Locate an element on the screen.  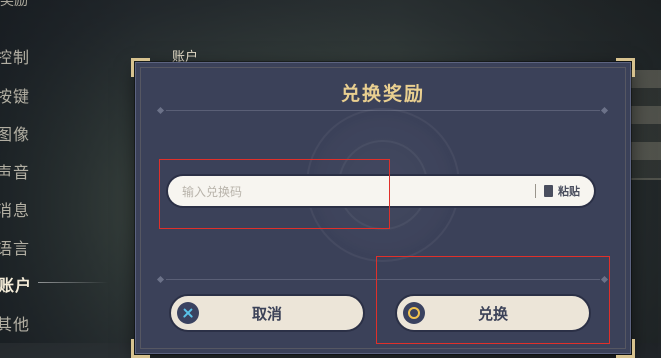
cancel-button: 取消 is located at coordinates (267, 313).